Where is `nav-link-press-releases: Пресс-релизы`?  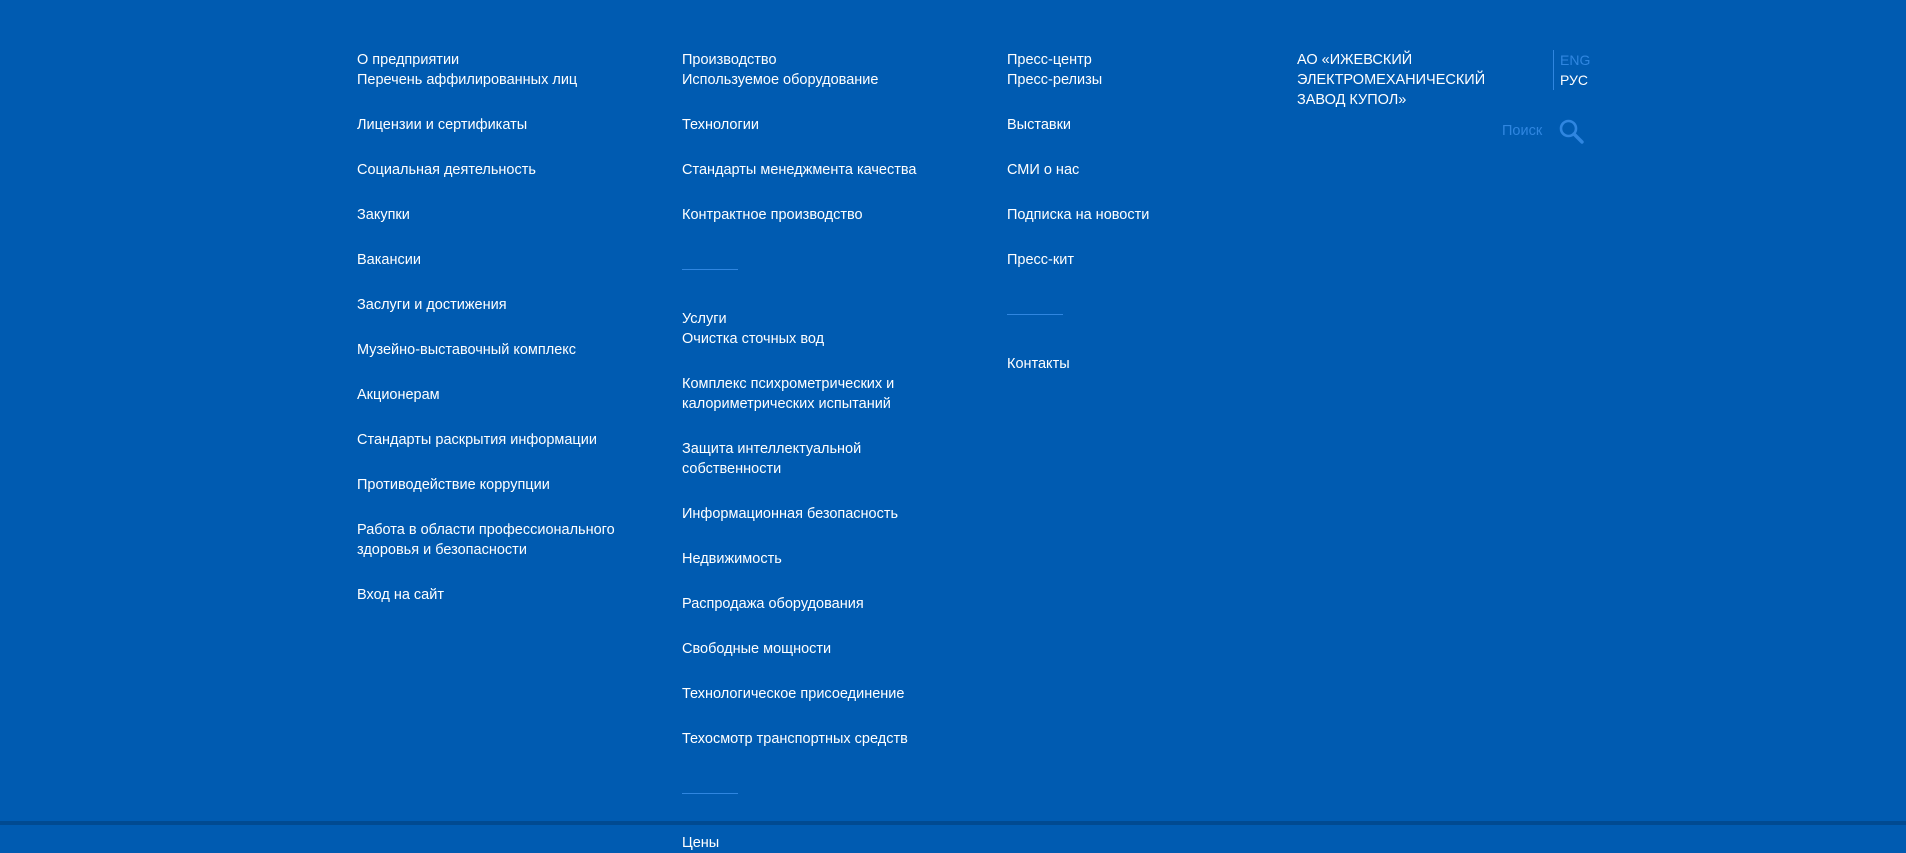
nav-link-press-releases: Пресс-релизы is located at coordinates (1137, 80).